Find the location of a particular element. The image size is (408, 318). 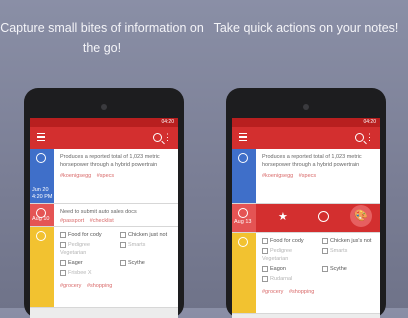

note-color-strip: Jun 20 4:20 PM is located at coordinates (42, 176).